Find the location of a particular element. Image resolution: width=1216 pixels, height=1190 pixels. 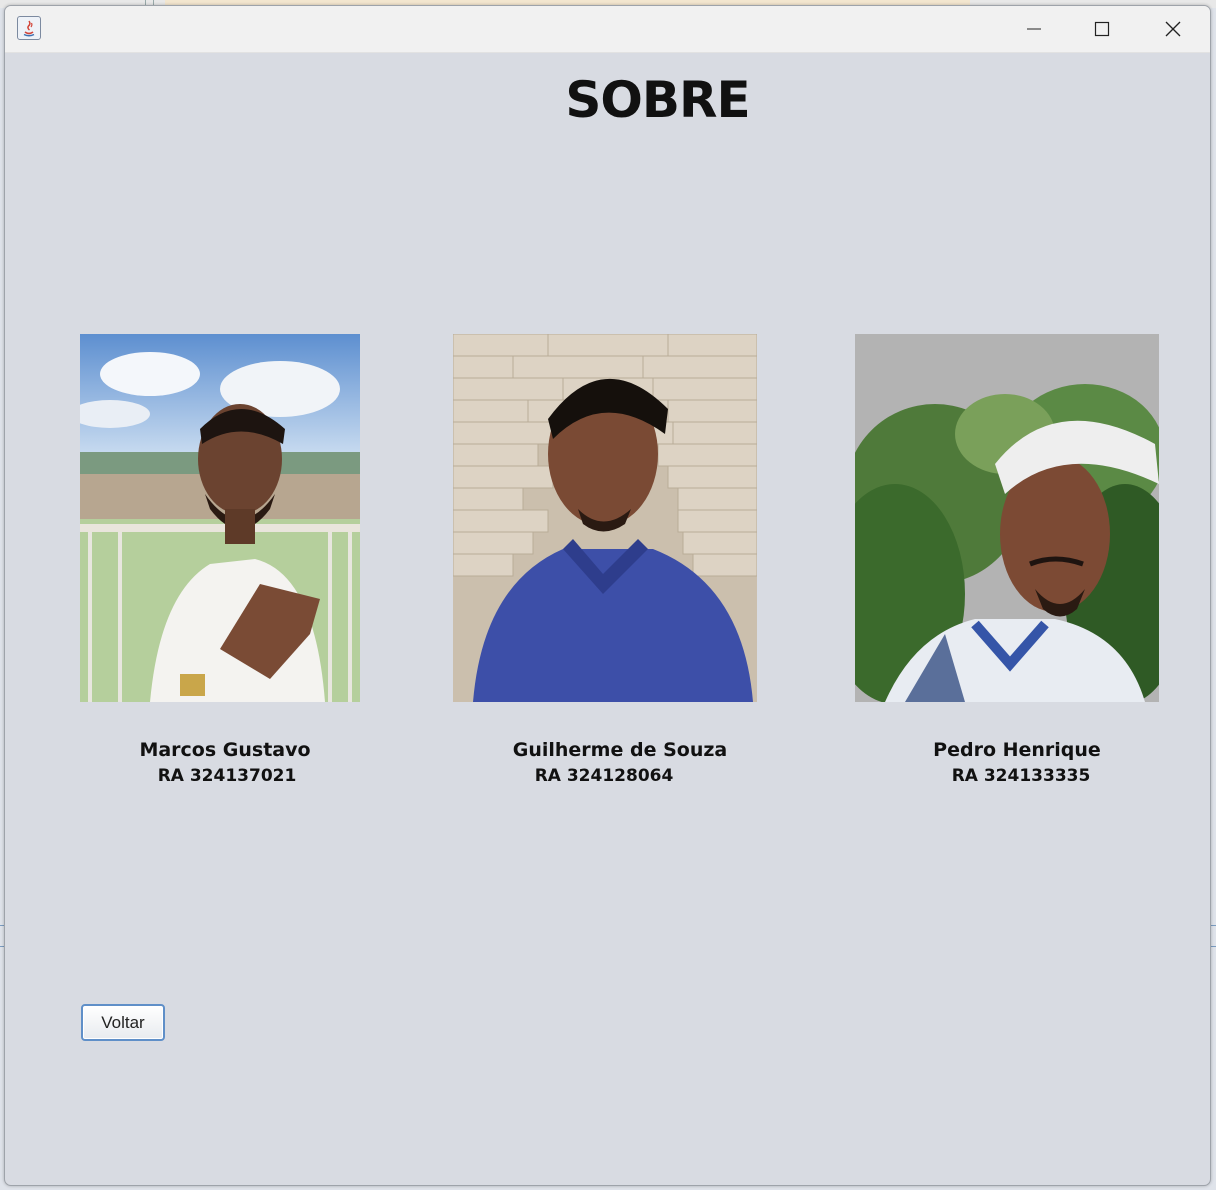

close-icon is located at coordinates (1173, 29).